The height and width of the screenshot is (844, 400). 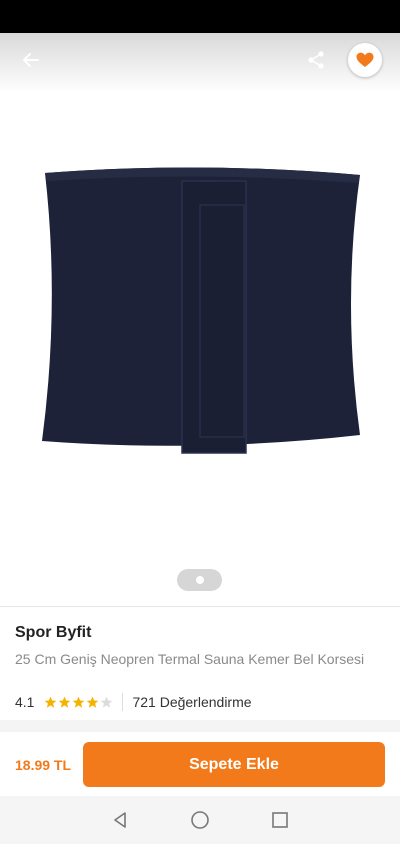 I want to click on pager-dot, so click(x=199, y=580).